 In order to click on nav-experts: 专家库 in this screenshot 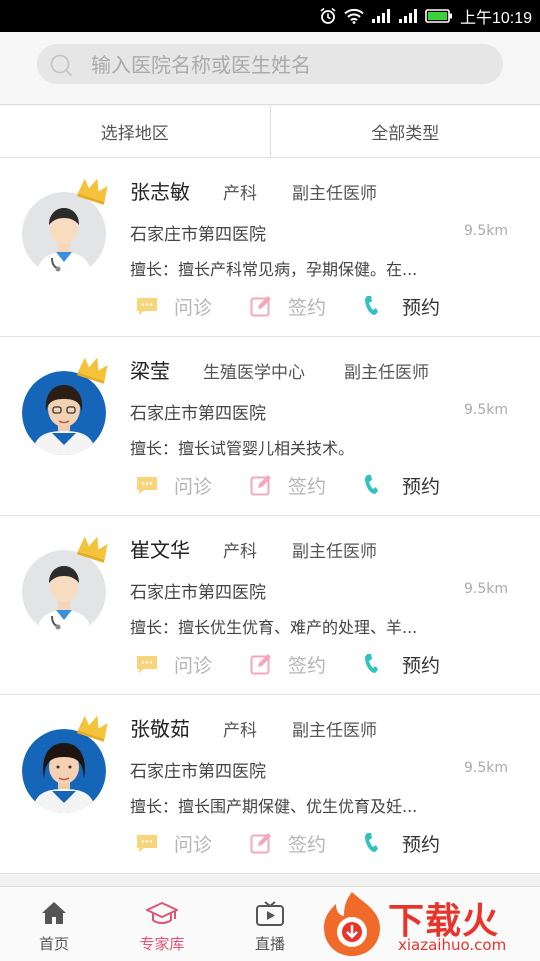, I will do `click(162, 924)`.